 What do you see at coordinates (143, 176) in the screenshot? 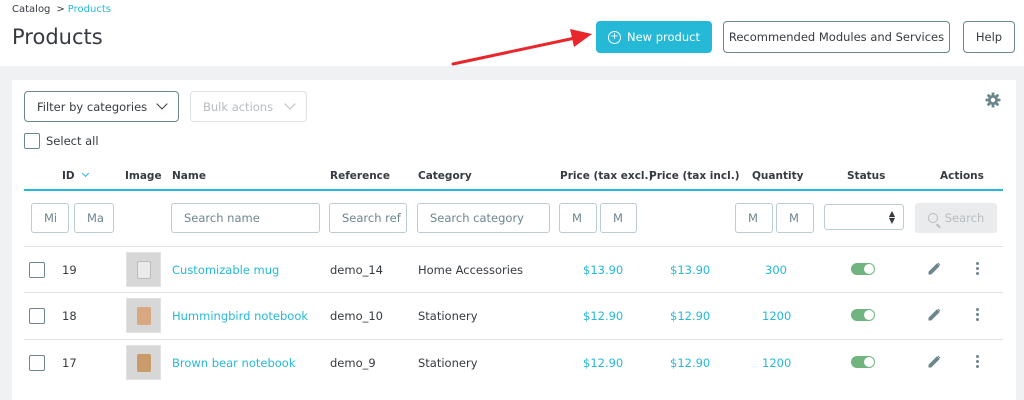
I see `column-header-image: Image` at bounding box center [143, 176].